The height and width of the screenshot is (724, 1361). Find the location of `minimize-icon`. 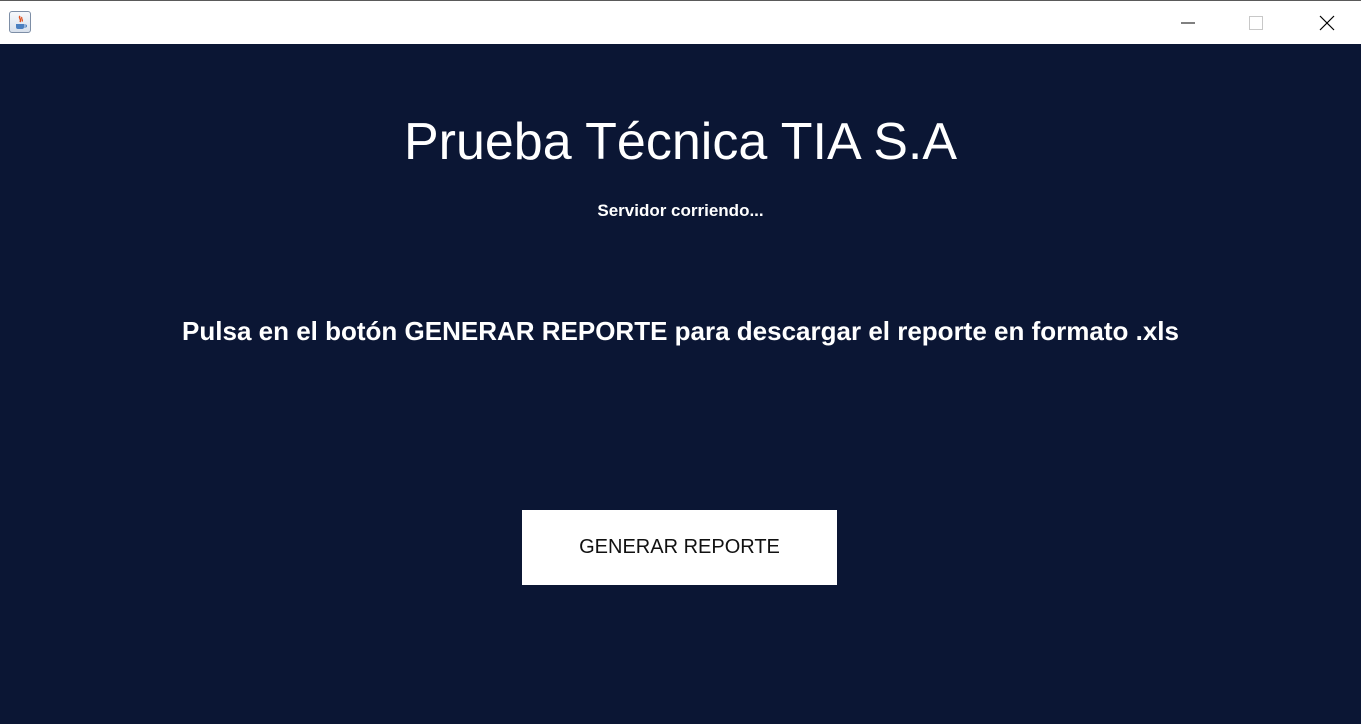

minimize-icon is located at coordinates (1188, 22).